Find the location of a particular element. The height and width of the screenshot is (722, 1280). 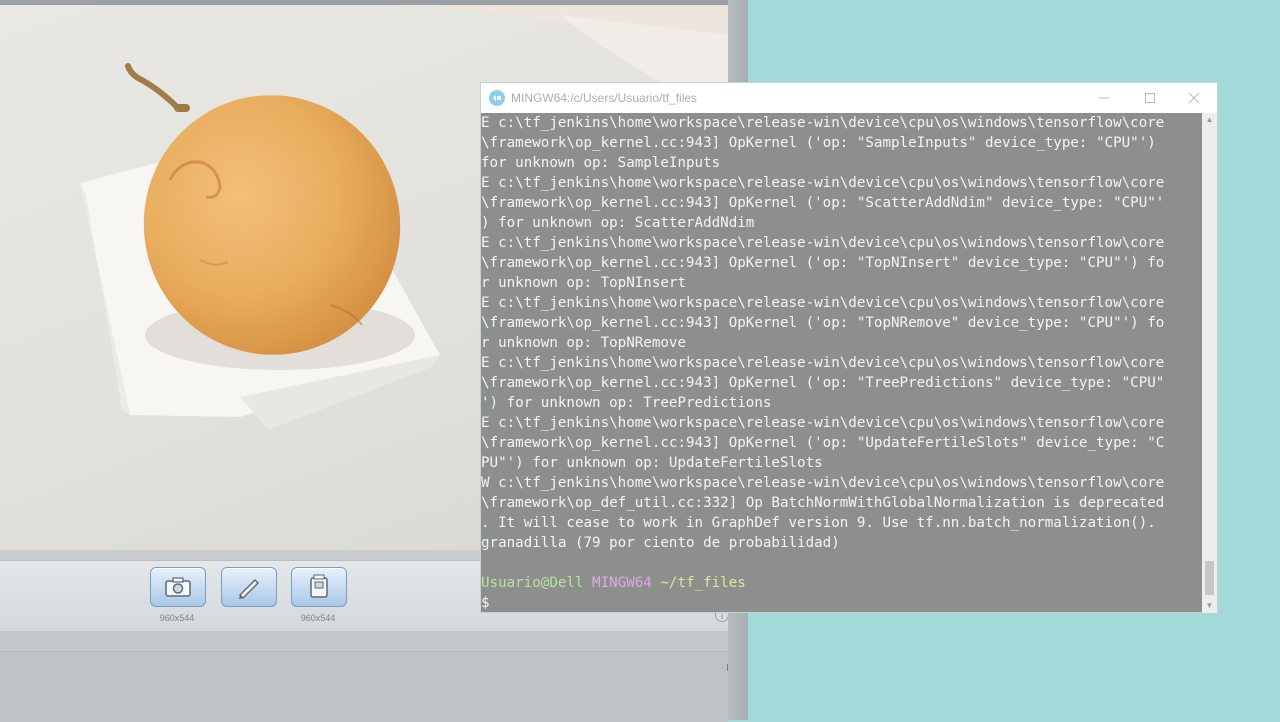

close-icon is located at coordinates (1194, 98).